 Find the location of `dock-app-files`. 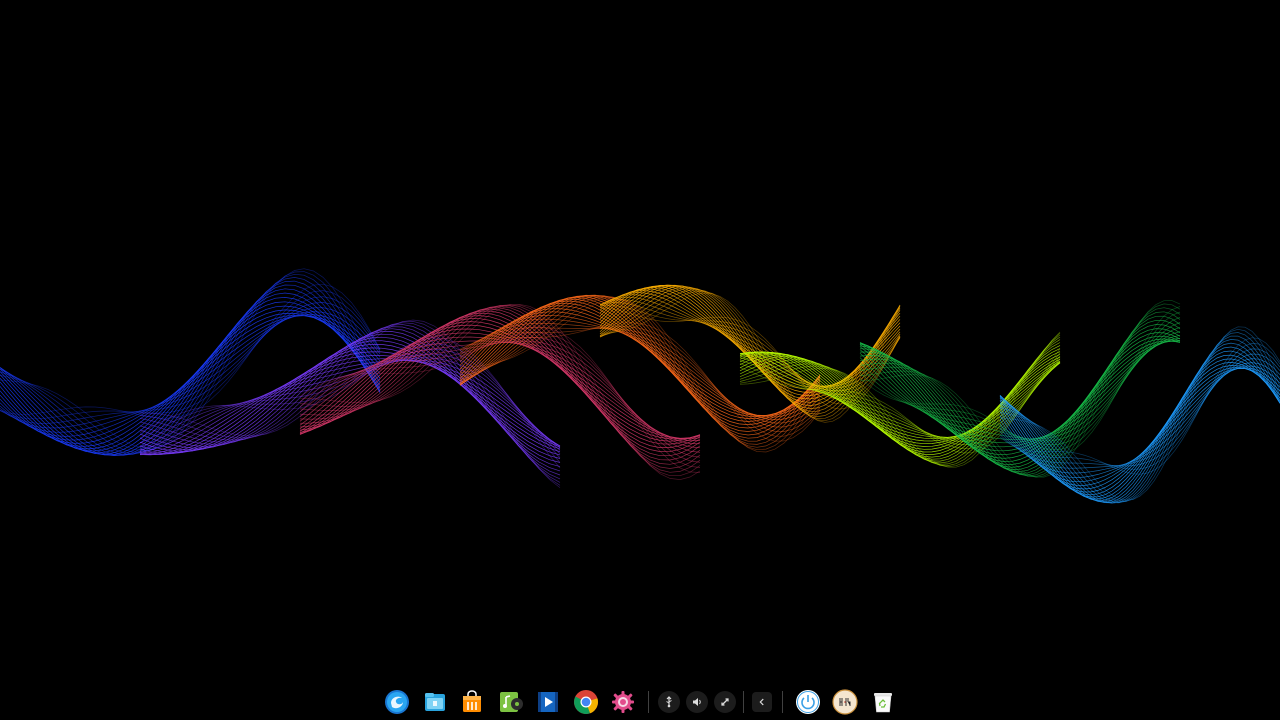

dock-app-files is located at coordinates (435, 702).